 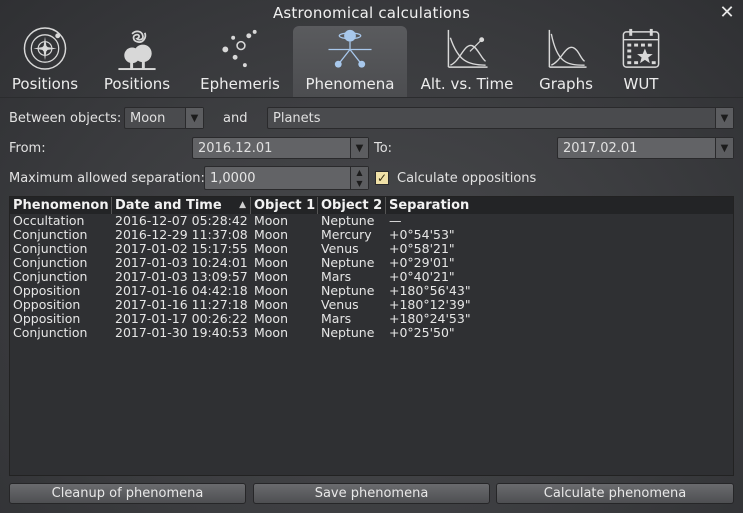 What do you see at coordinates (181, 319) in the screenshot?
I see `cell-date-time: 2017-01-17 00:26:22` at bounding box center [181, 319].